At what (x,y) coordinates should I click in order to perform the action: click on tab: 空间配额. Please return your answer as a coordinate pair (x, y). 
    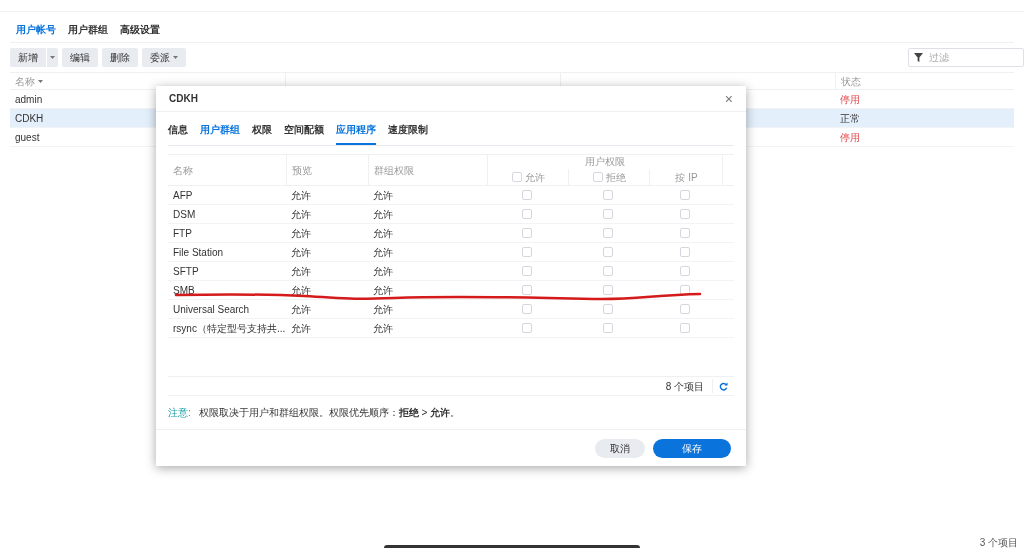
    Looking at the image, I should click on (304, 133).